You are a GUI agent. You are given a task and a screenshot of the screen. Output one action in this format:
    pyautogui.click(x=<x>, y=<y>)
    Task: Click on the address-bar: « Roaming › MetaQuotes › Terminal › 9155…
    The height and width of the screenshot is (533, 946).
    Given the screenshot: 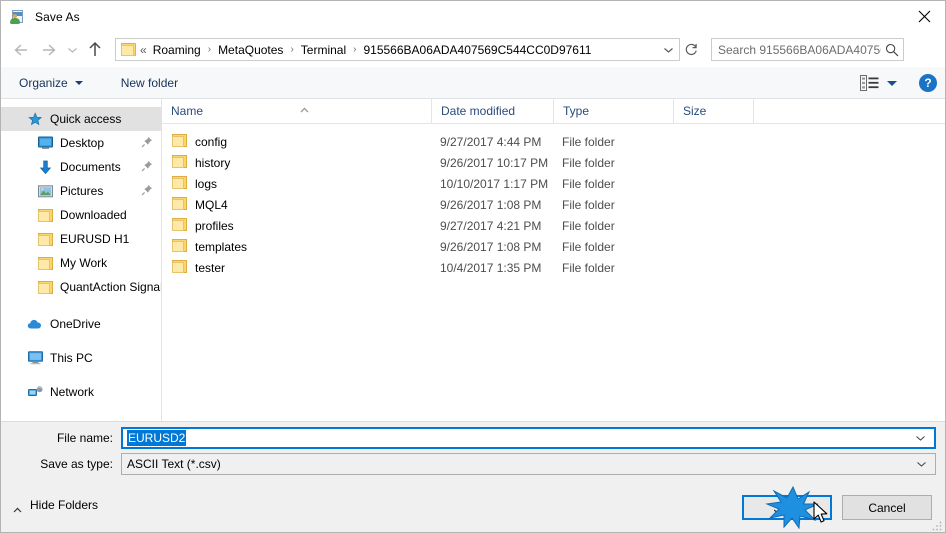 What is the action you would take?
    pyautogui.click(x=397, y=49)
    